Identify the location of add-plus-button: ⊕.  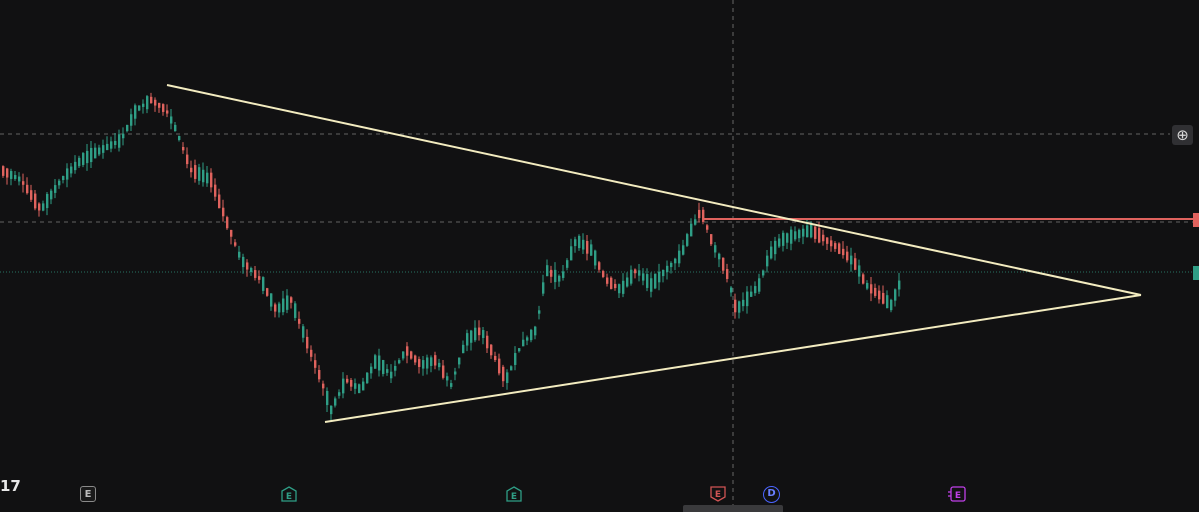
(1182, 135).